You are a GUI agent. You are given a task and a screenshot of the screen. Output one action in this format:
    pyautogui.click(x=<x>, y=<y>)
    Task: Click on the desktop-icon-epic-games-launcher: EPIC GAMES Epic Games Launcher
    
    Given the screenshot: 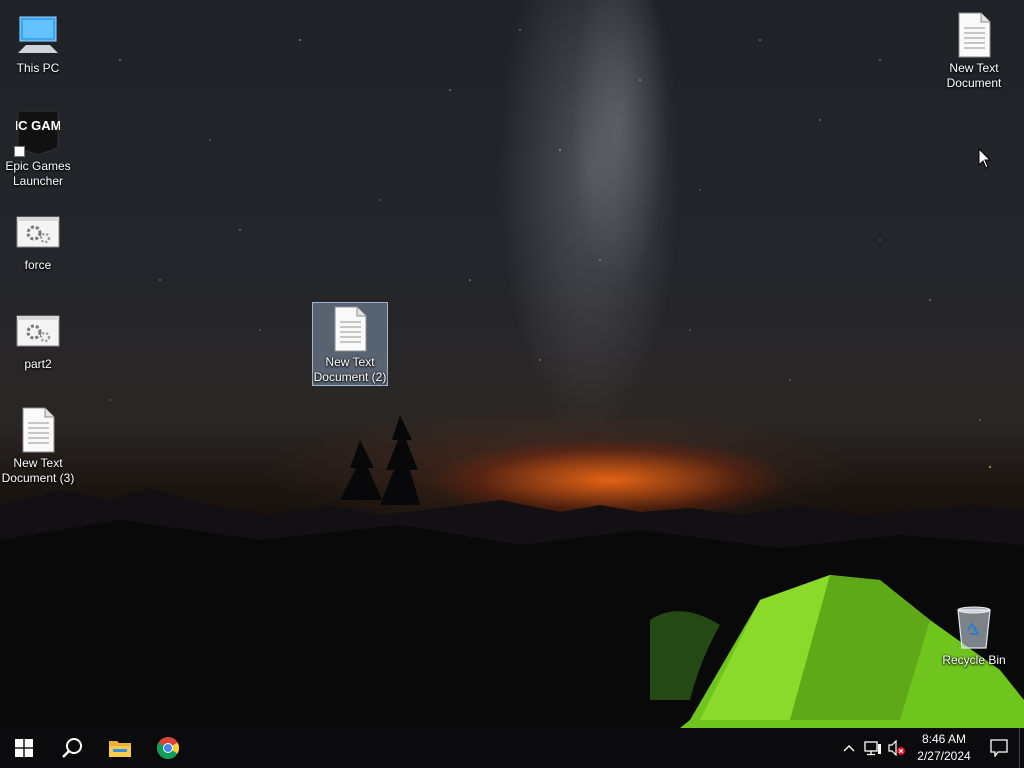 What is the action you would take?
    pyautogui.click(x=38, y=148)
    